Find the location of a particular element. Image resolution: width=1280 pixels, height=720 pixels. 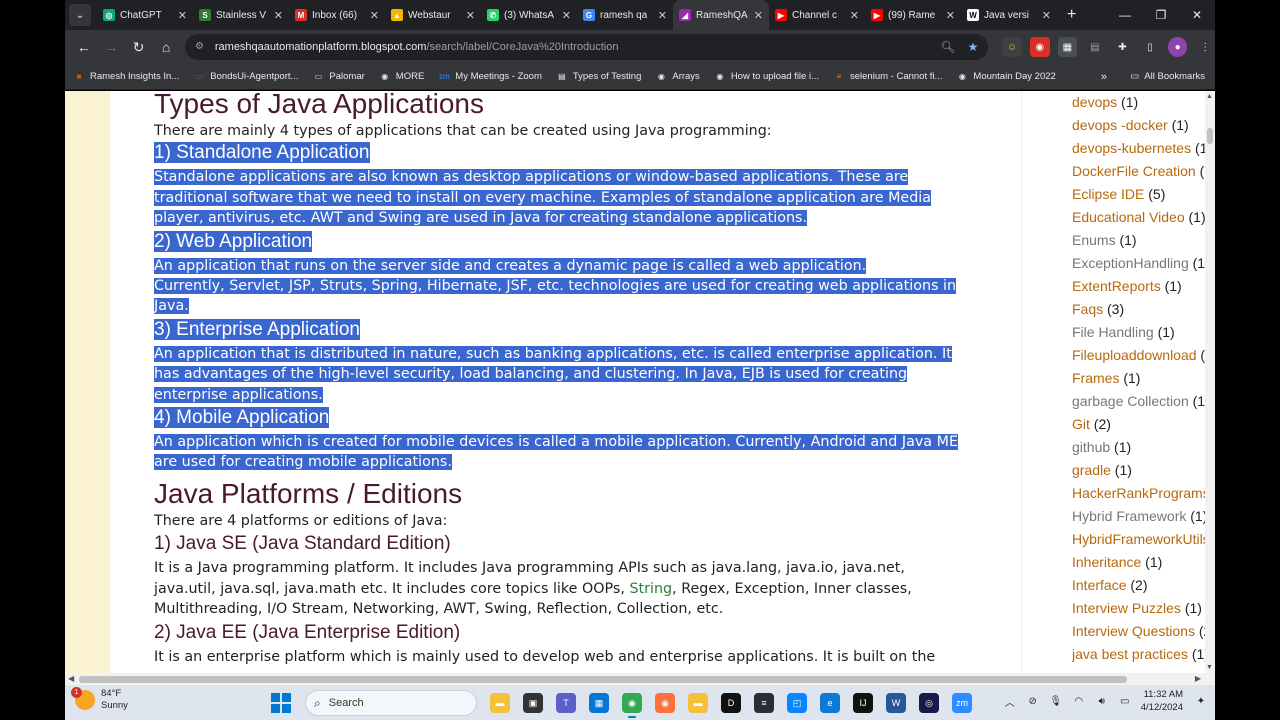

bookmarks-overflow-icon: » is located at coordinates (1104, 77).